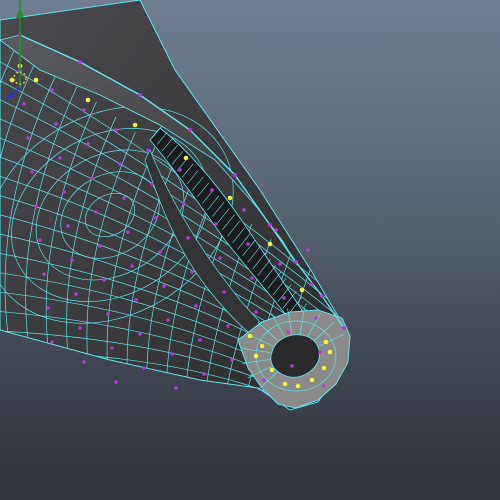  Describe the element at coordinates (17, 55) in the screenshot. I see `axis-gizmo-icon` at that location.